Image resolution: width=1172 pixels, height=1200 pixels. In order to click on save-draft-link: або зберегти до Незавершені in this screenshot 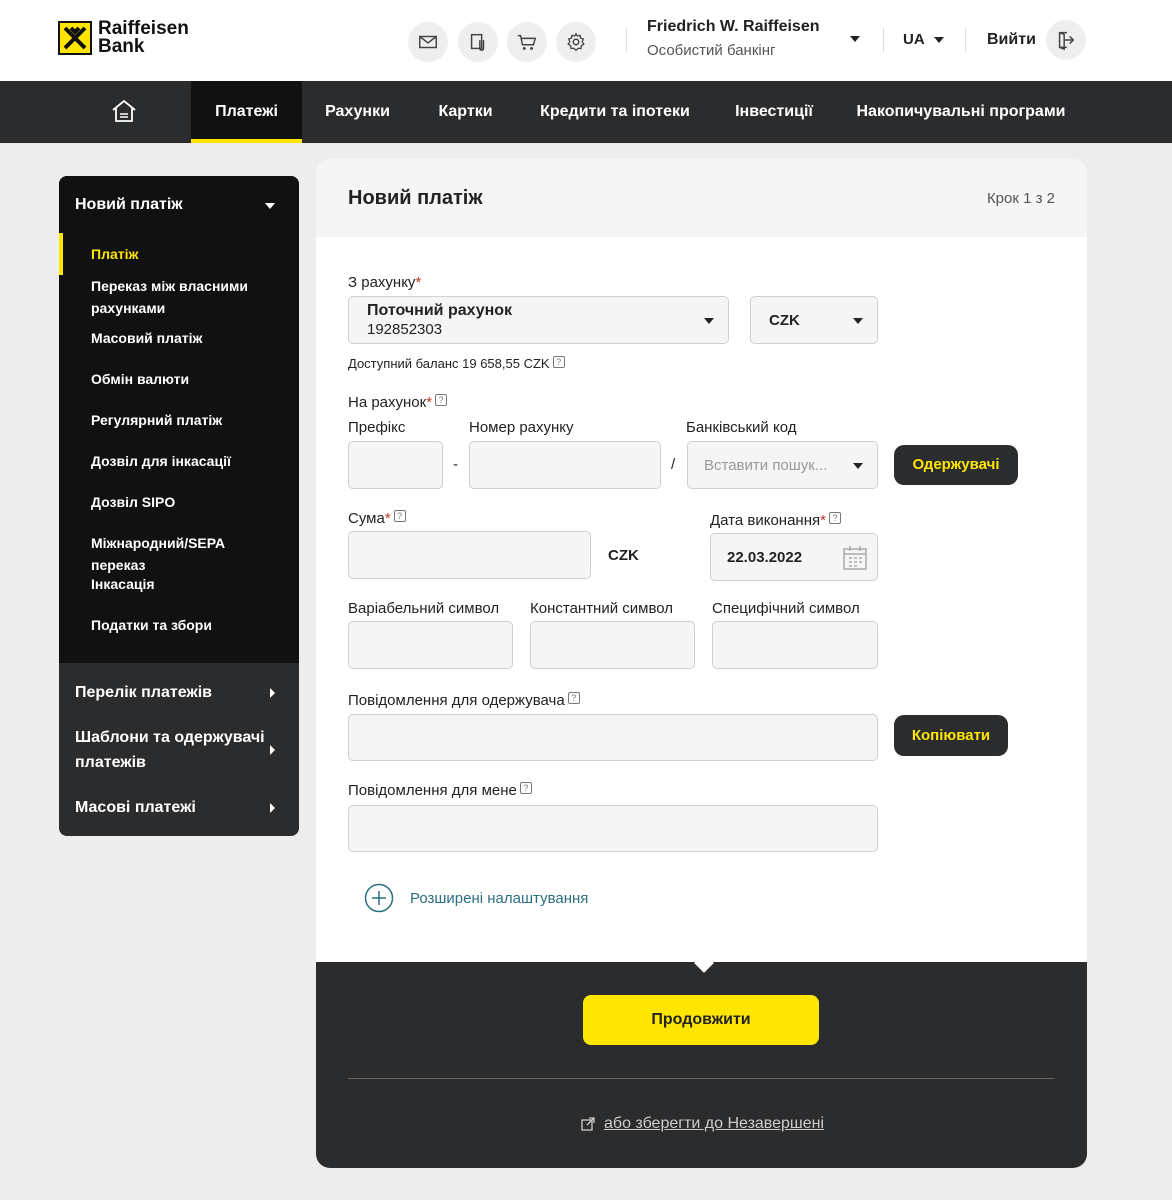, I will do `click(702, 1124)`.